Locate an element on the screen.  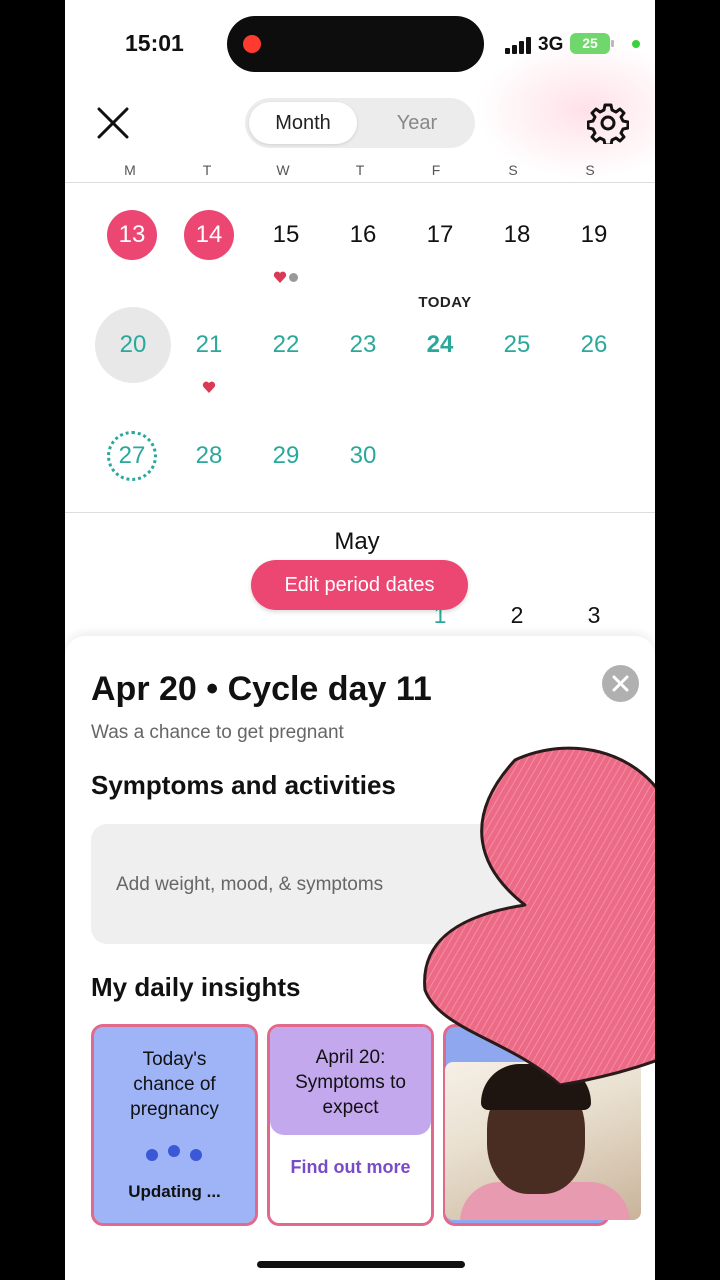
gear-icon is located at coordinates (608, 125).